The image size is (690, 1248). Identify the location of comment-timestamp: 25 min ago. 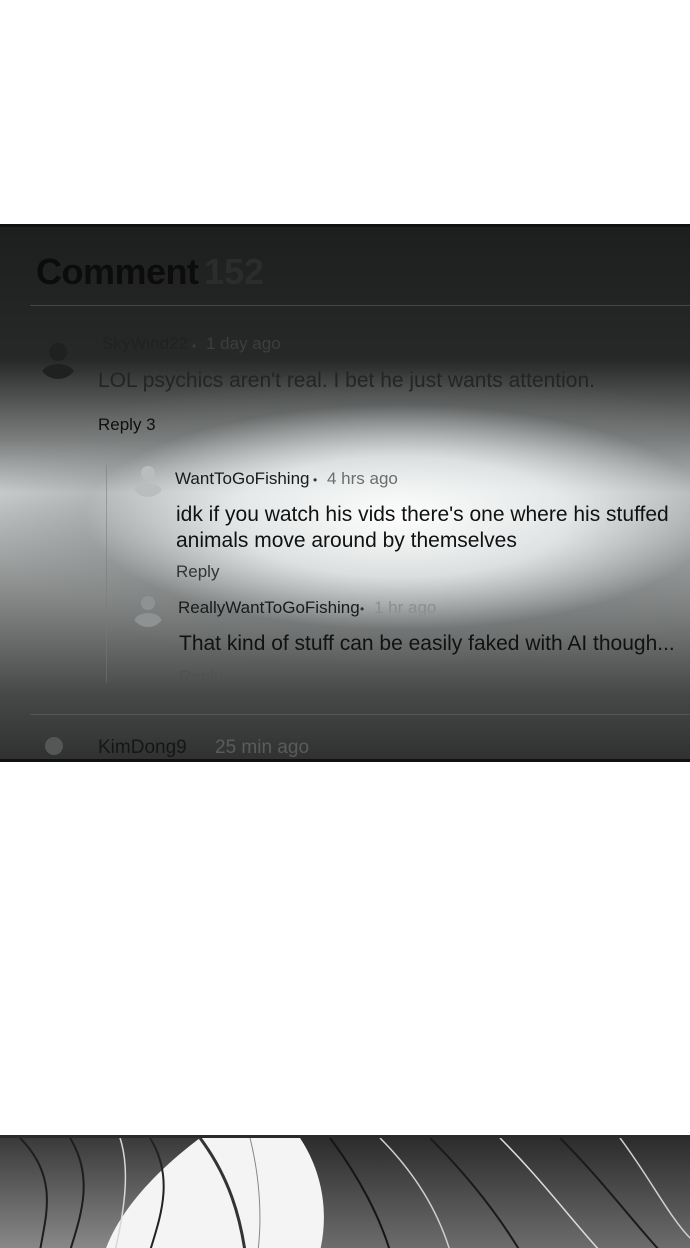
(262, 747).